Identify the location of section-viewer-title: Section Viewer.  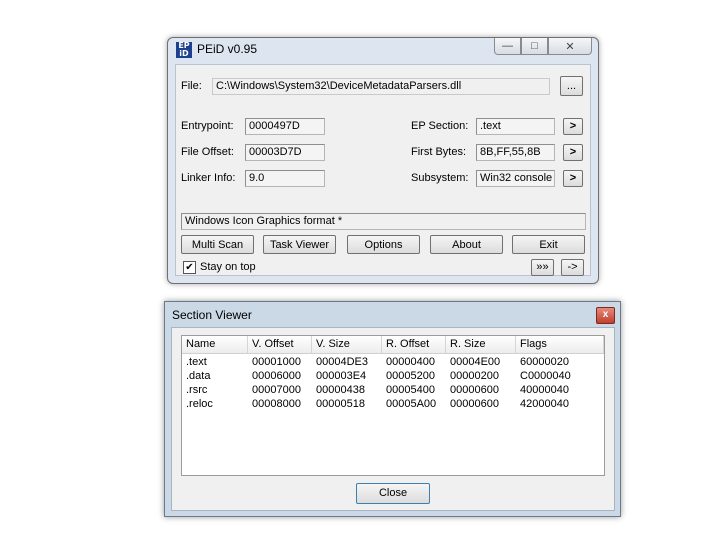
(212, 315).